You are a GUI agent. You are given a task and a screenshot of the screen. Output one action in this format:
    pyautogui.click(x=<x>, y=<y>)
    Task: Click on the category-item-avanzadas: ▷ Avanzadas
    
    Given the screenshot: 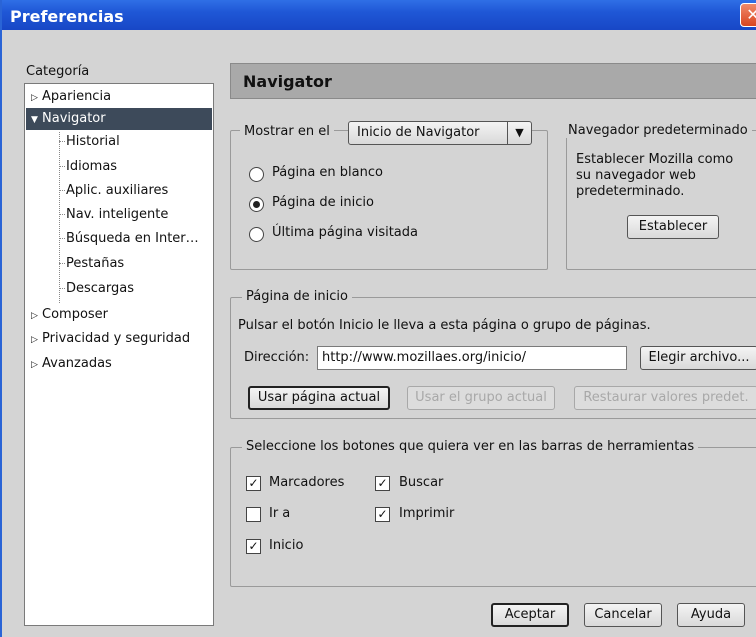 What is the action you would take?
    pyautogui.click(x=71, y=364)
    